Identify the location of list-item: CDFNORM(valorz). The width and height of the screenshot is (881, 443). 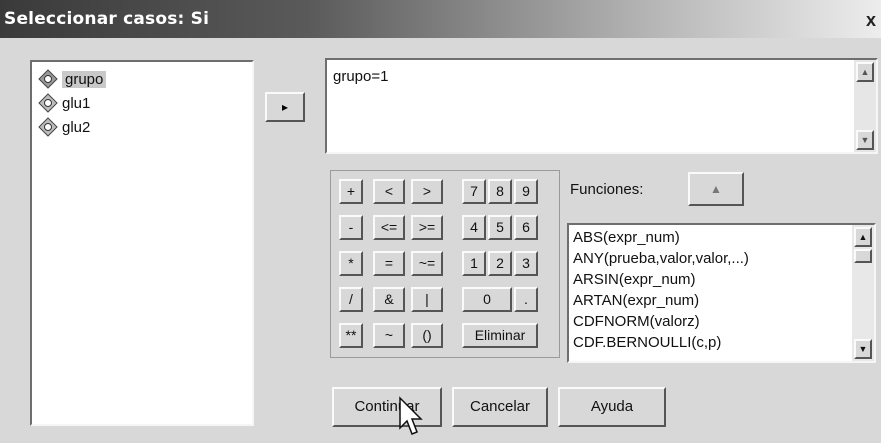
(636, 321).